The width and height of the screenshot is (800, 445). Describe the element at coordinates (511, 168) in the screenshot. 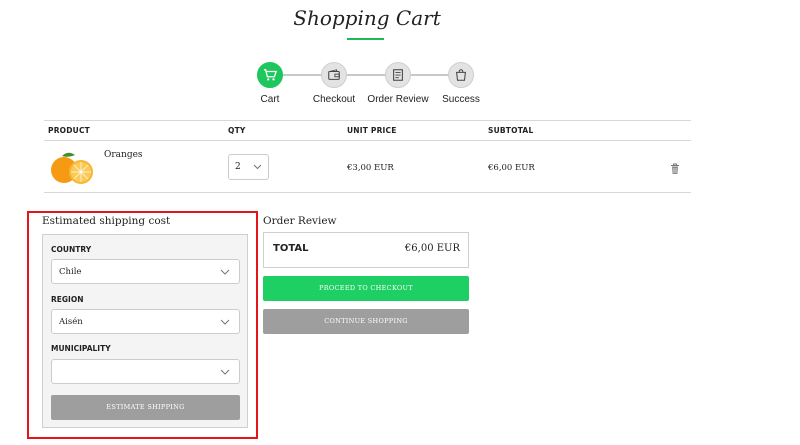

I see `subtotal: €6,00 EUR` at that location.